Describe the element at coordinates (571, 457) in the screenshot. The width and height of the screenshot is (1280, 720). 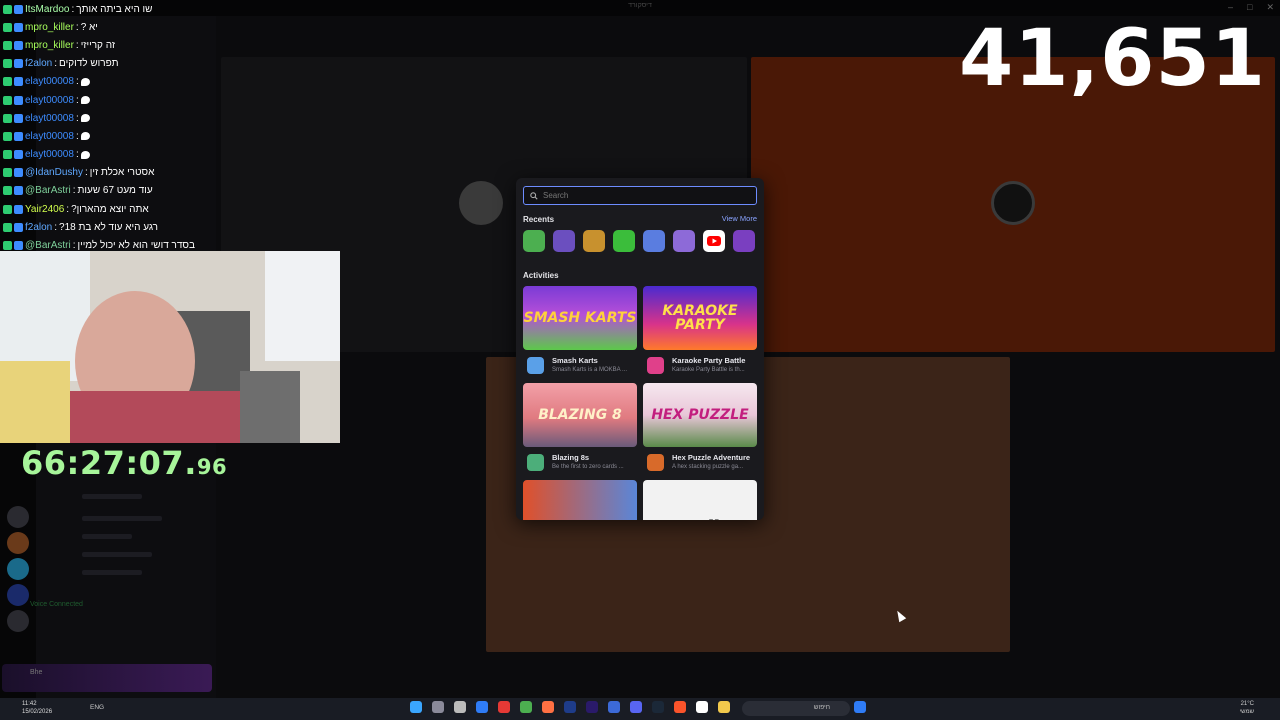
I see `activity-name: Blazing 8s` at that location.